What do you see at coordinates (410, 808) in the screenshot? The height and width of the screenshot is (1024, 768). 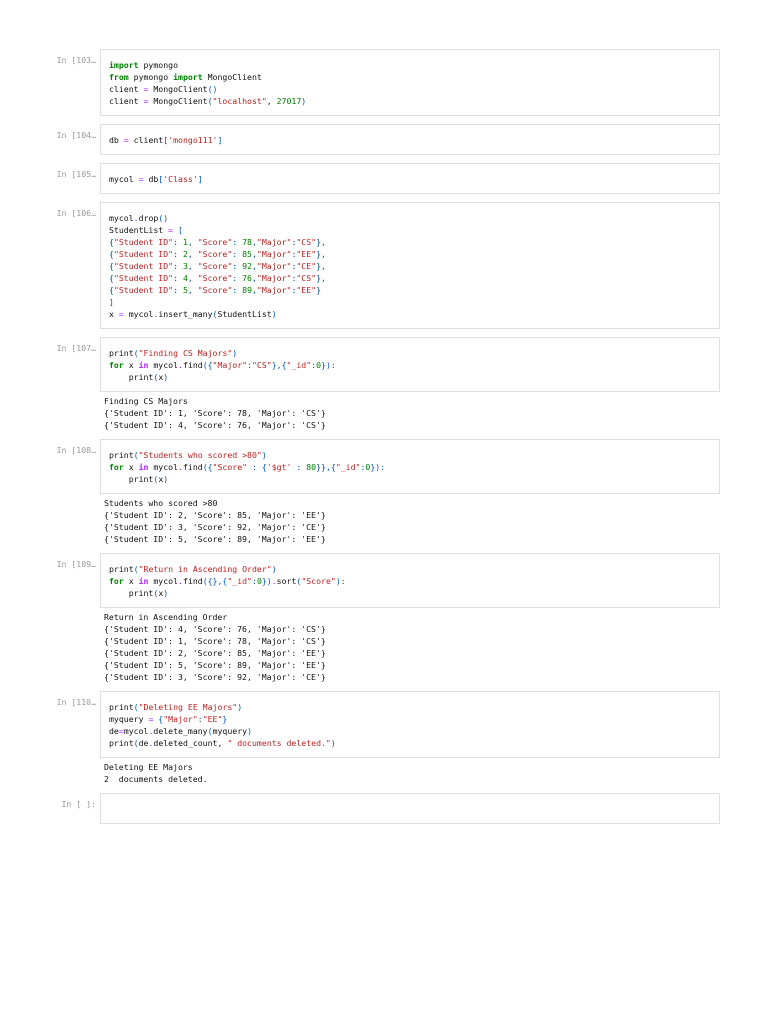 I see `code-cell-input` at bounding box center [410, 808].